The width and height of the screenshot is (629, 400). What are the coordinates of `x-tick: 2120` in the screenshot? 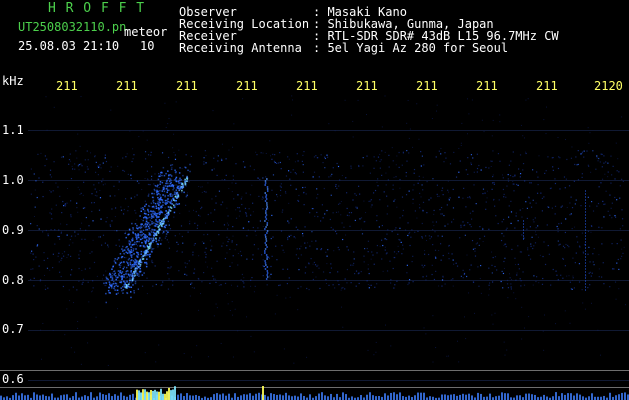 It's located at (608, 86).